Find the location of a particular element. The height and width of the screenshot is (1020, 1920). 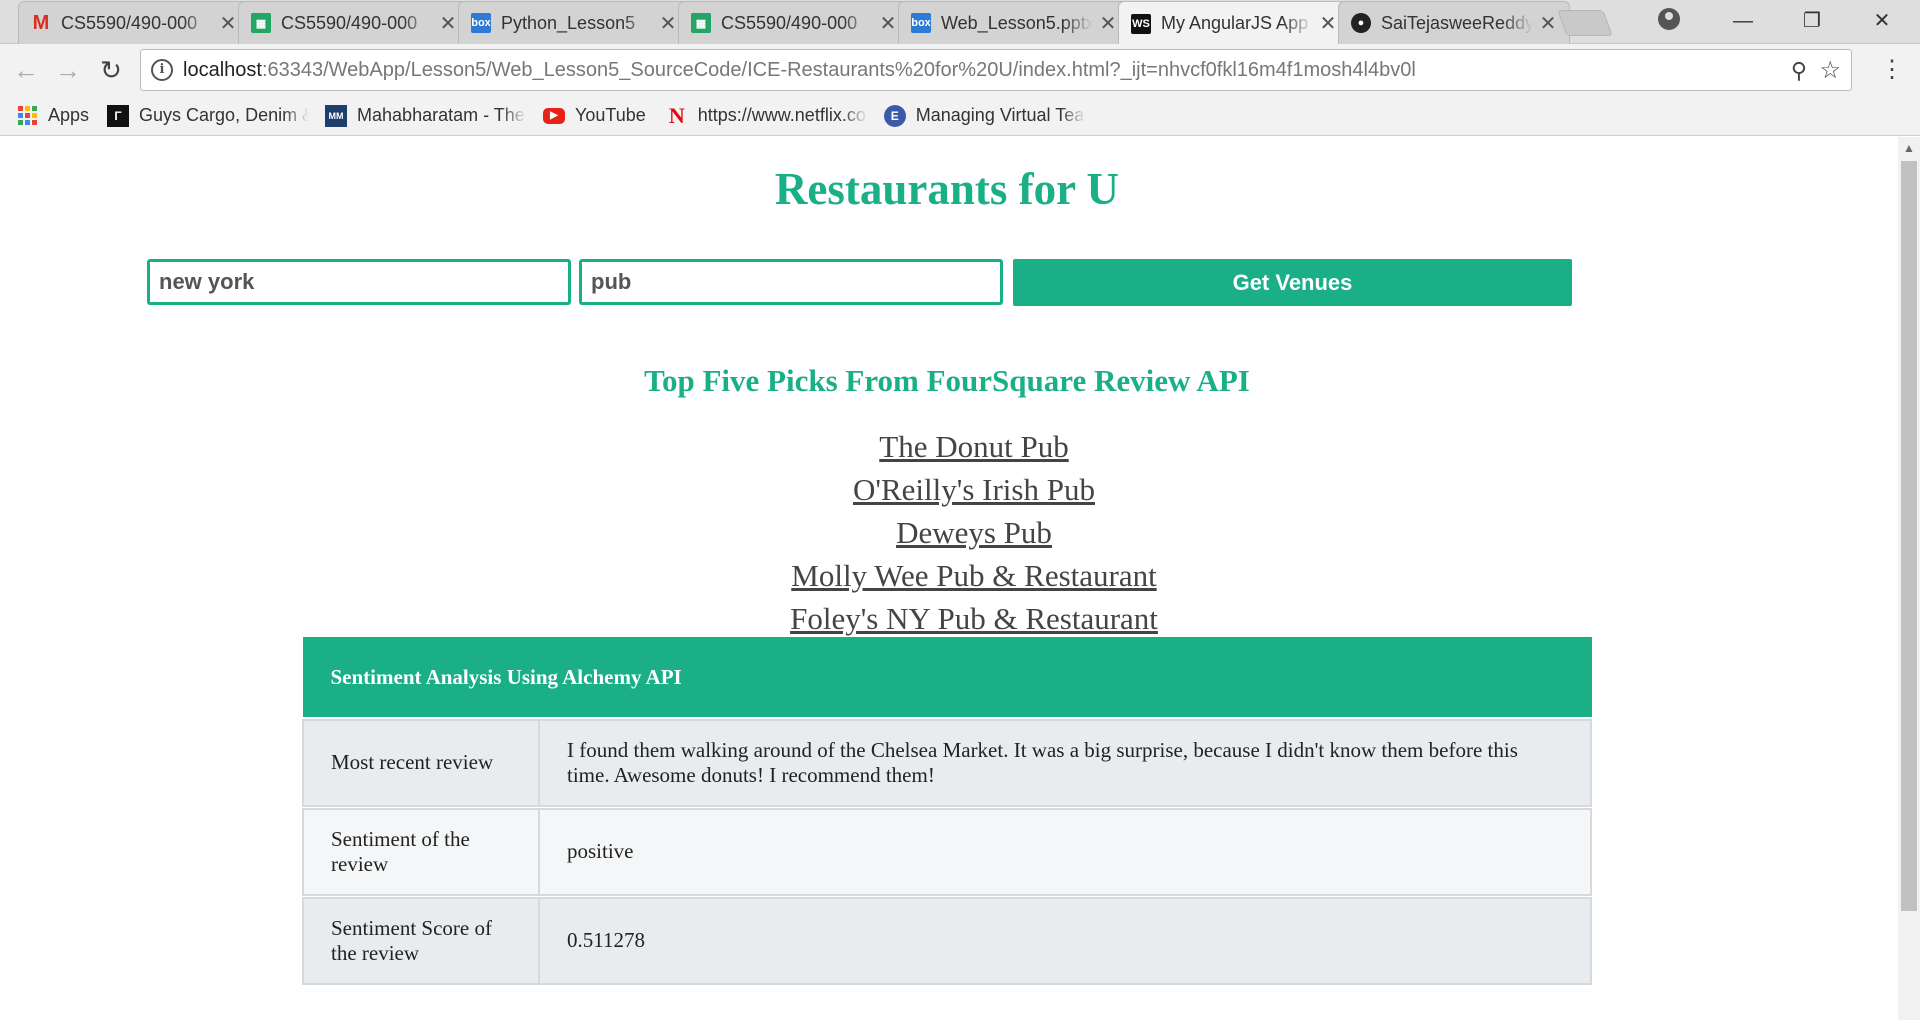

list-item: The Donut Pub is located at coordinates (949, 449).